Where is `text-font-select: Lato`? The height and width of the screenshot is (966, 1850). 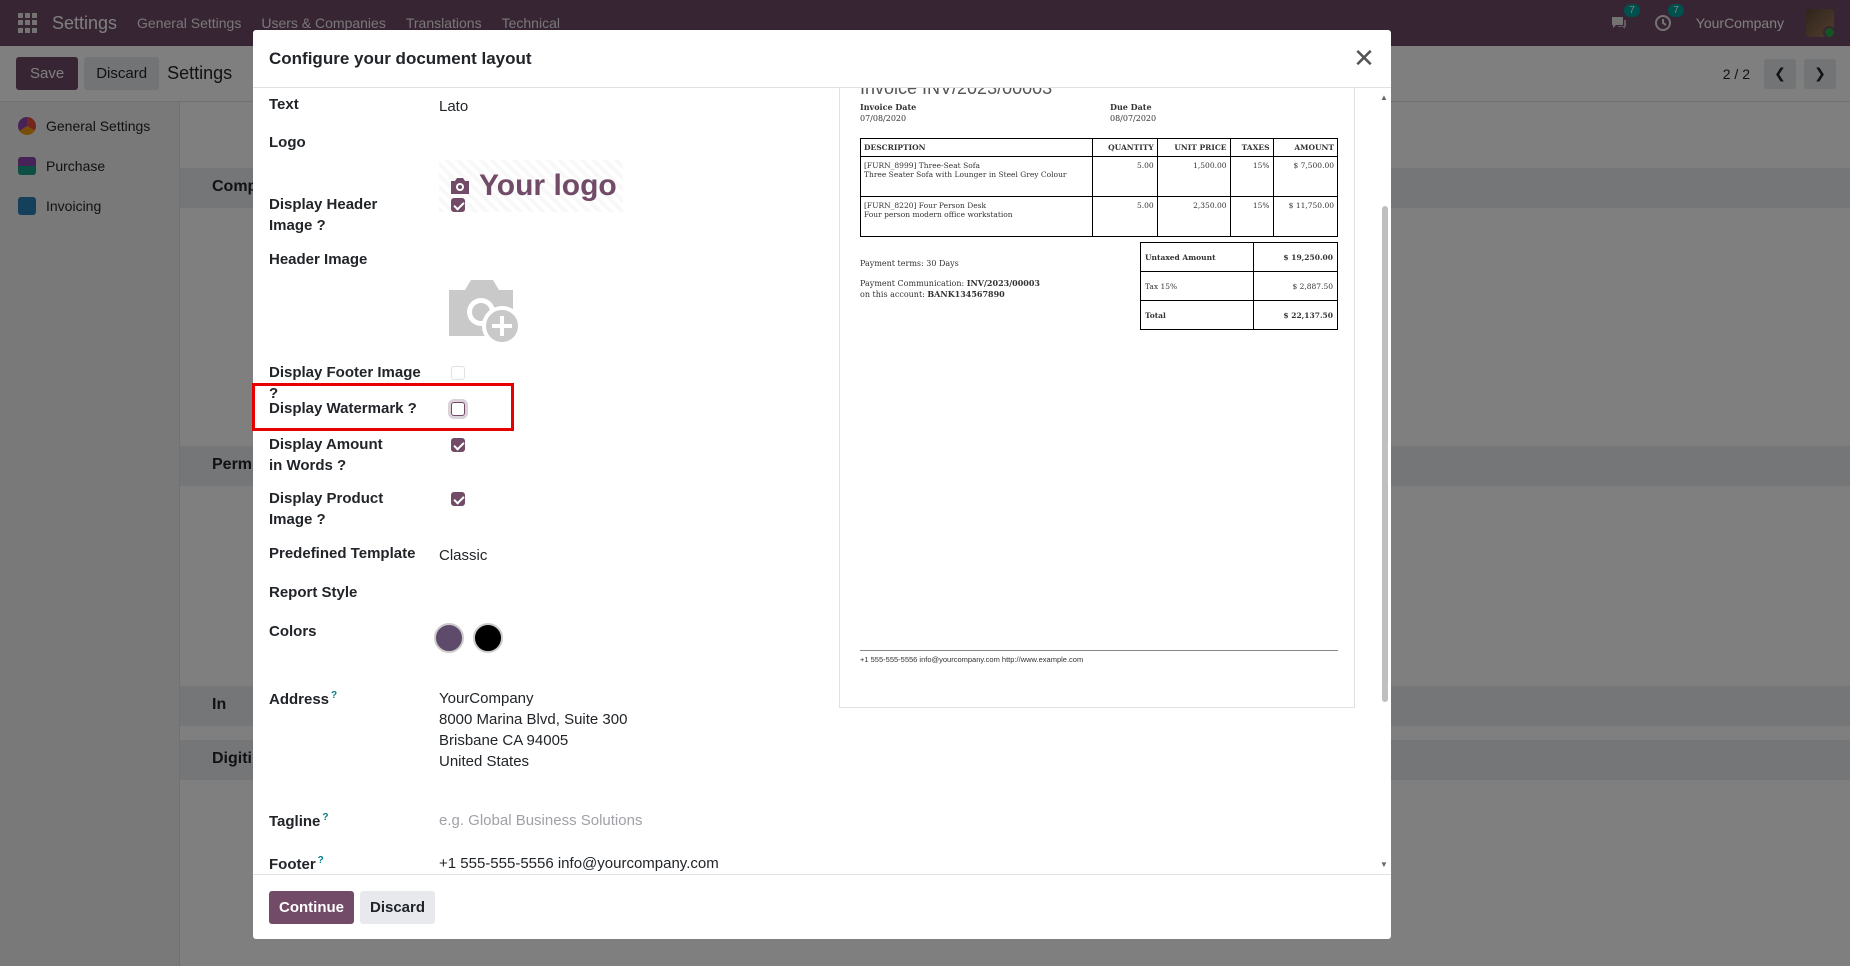 text-font-select: Lato is located at coordinates (453, 106).